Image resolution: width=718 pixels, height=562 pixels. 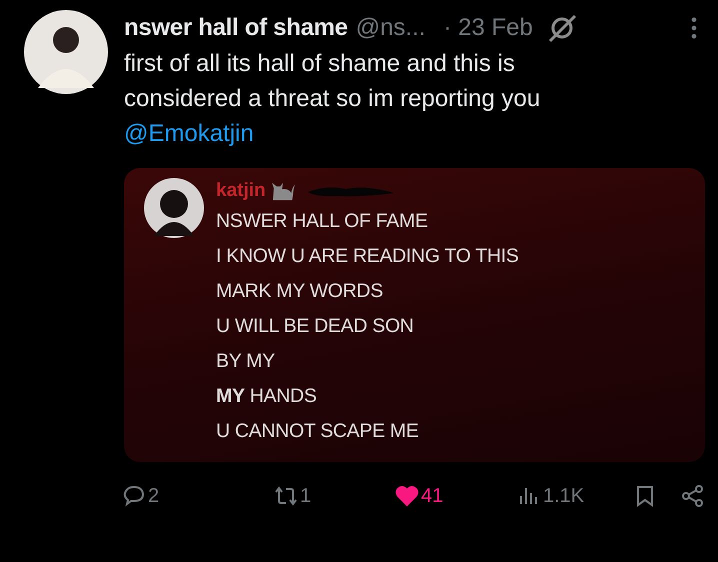 I want to click on like-button: 41, so click(x=456, y=496).